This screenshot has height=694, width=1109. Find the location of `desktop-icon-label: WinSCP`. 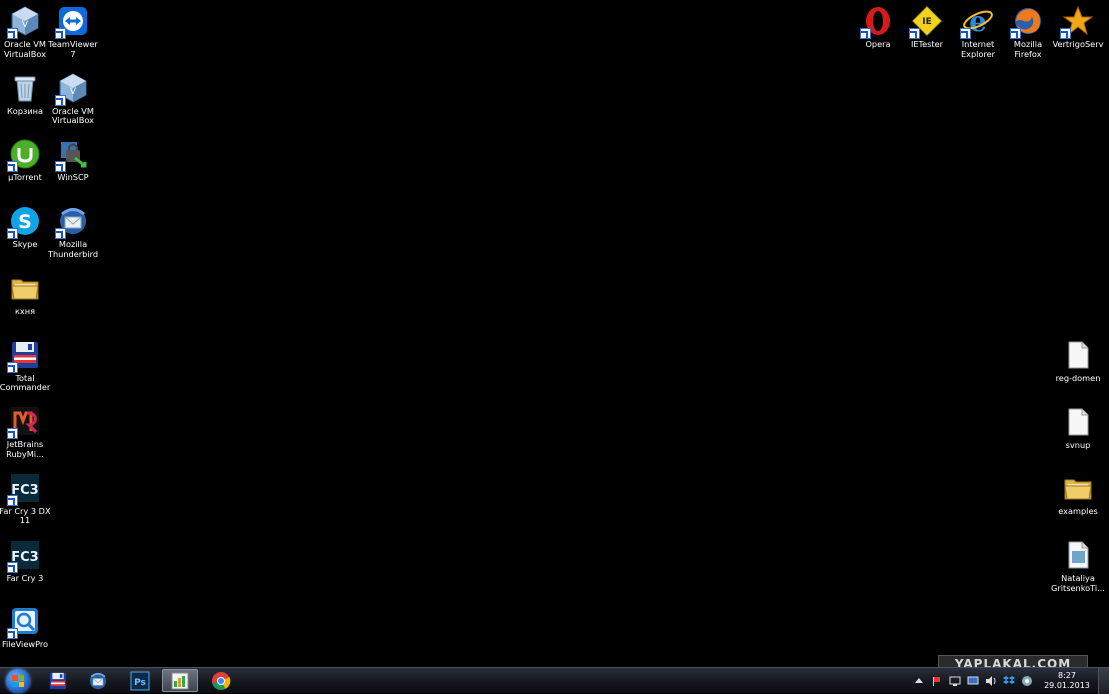

desktop-icon-label: WinSCP is located at coordinates (73, 177).